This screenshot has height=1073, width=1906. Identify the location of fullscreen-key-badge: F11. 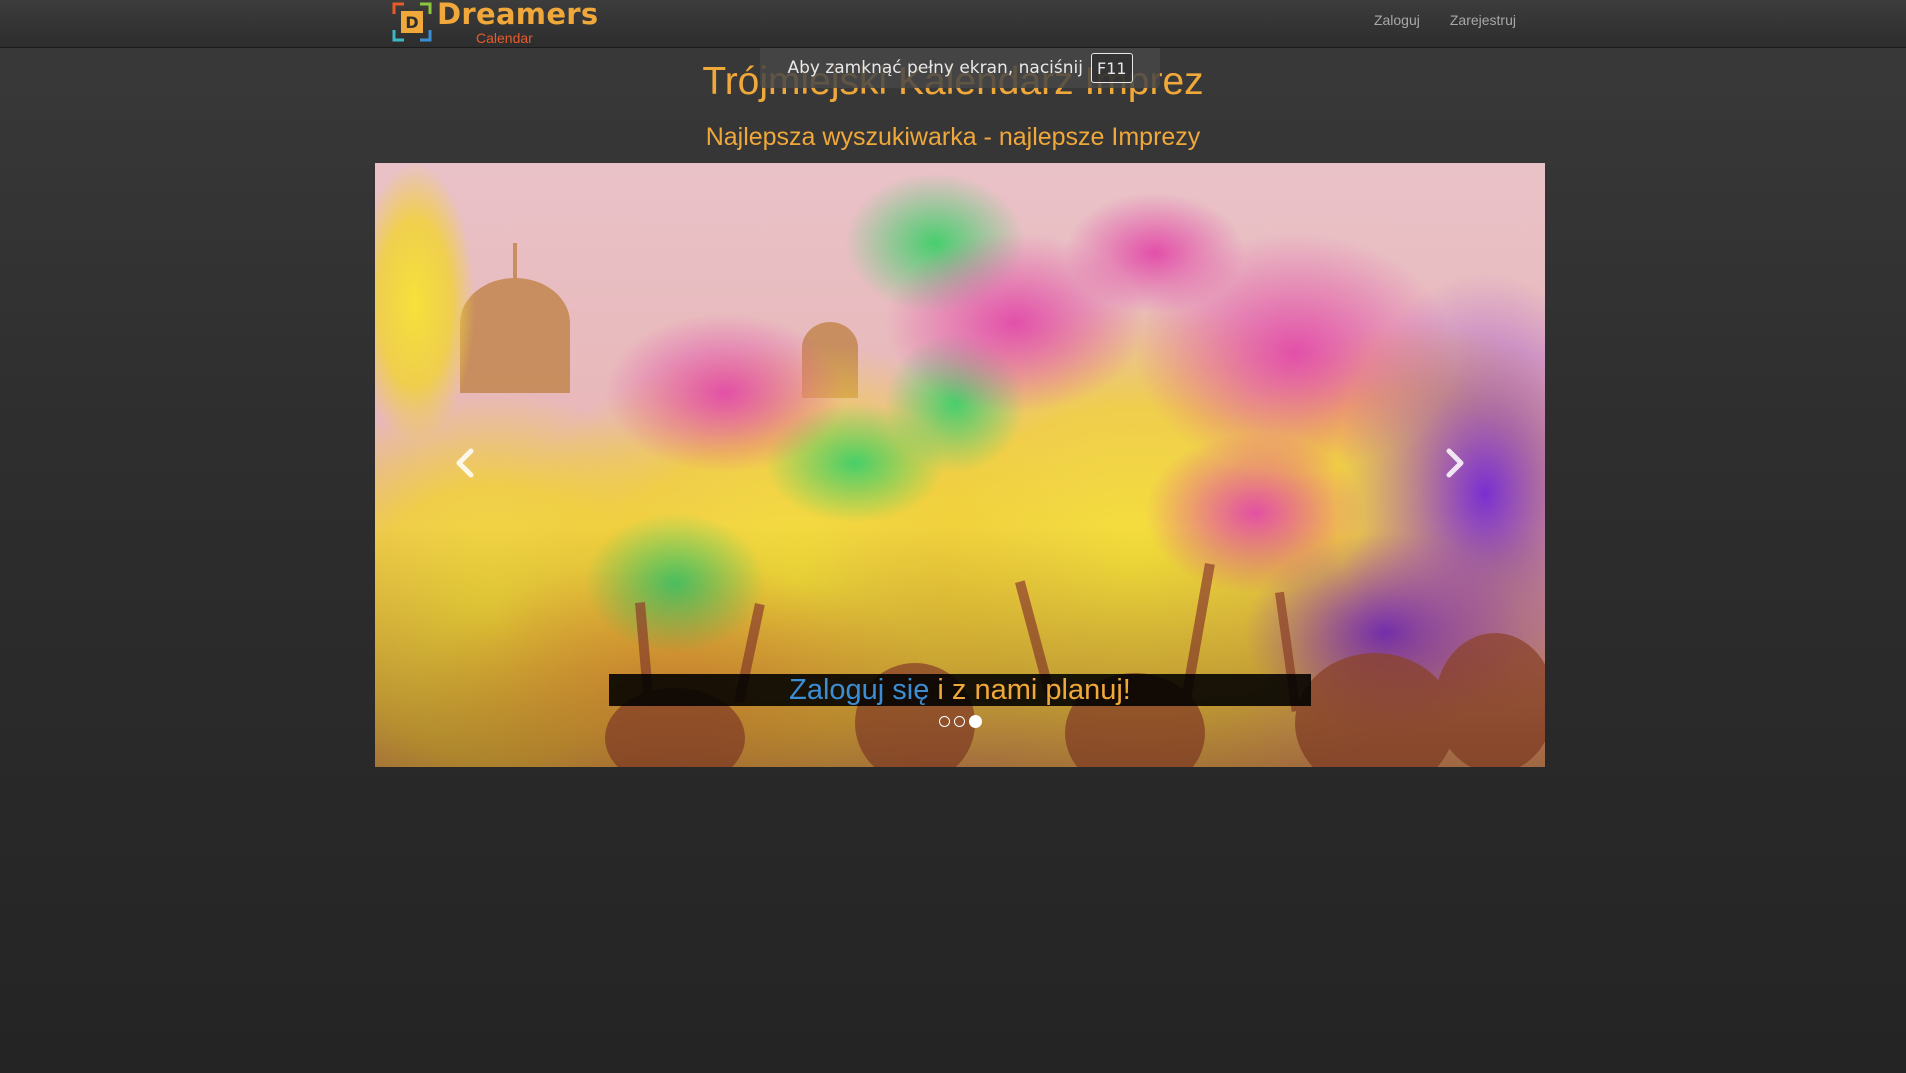
(1111, 68).